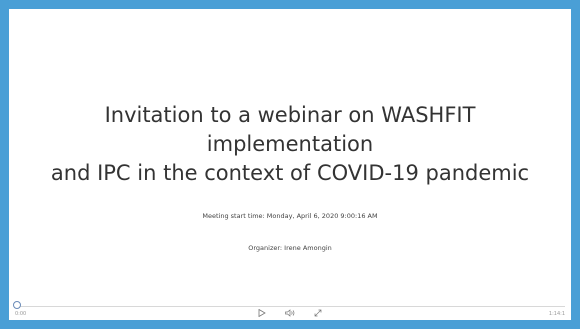 This screenshot has height=329, width=580. I want to click on playback-controls, so click(290, 313).